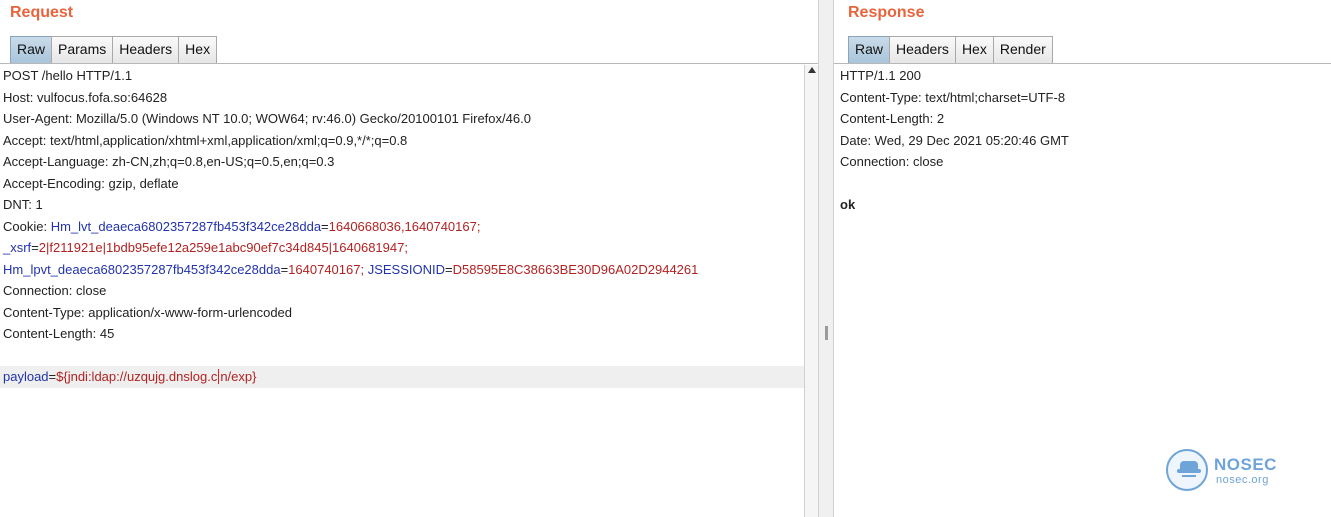 This screenshot has height=517, width=1331. I want to click on nosec-watermark: NOSEC nosec.org, so click(1226, 472).